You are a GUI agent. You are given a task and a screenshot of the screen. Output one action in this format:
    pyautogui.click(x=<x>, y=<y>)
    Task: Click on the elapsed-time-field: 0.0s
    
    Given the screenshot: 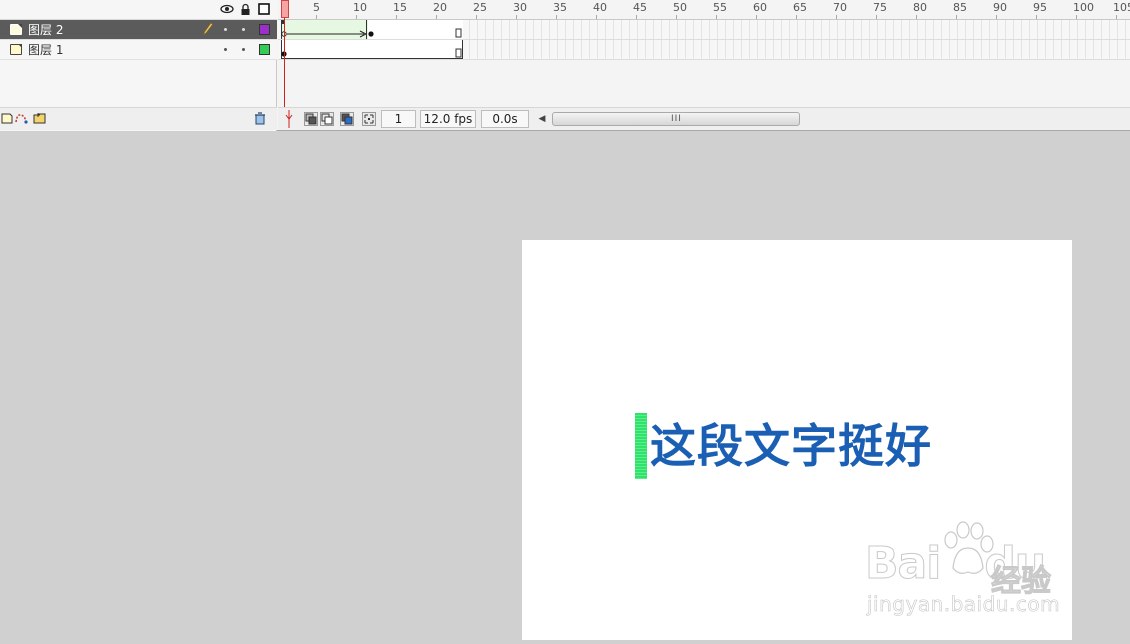 What is the action you would take?
    pyautogui.click(x=505, y=119)
    